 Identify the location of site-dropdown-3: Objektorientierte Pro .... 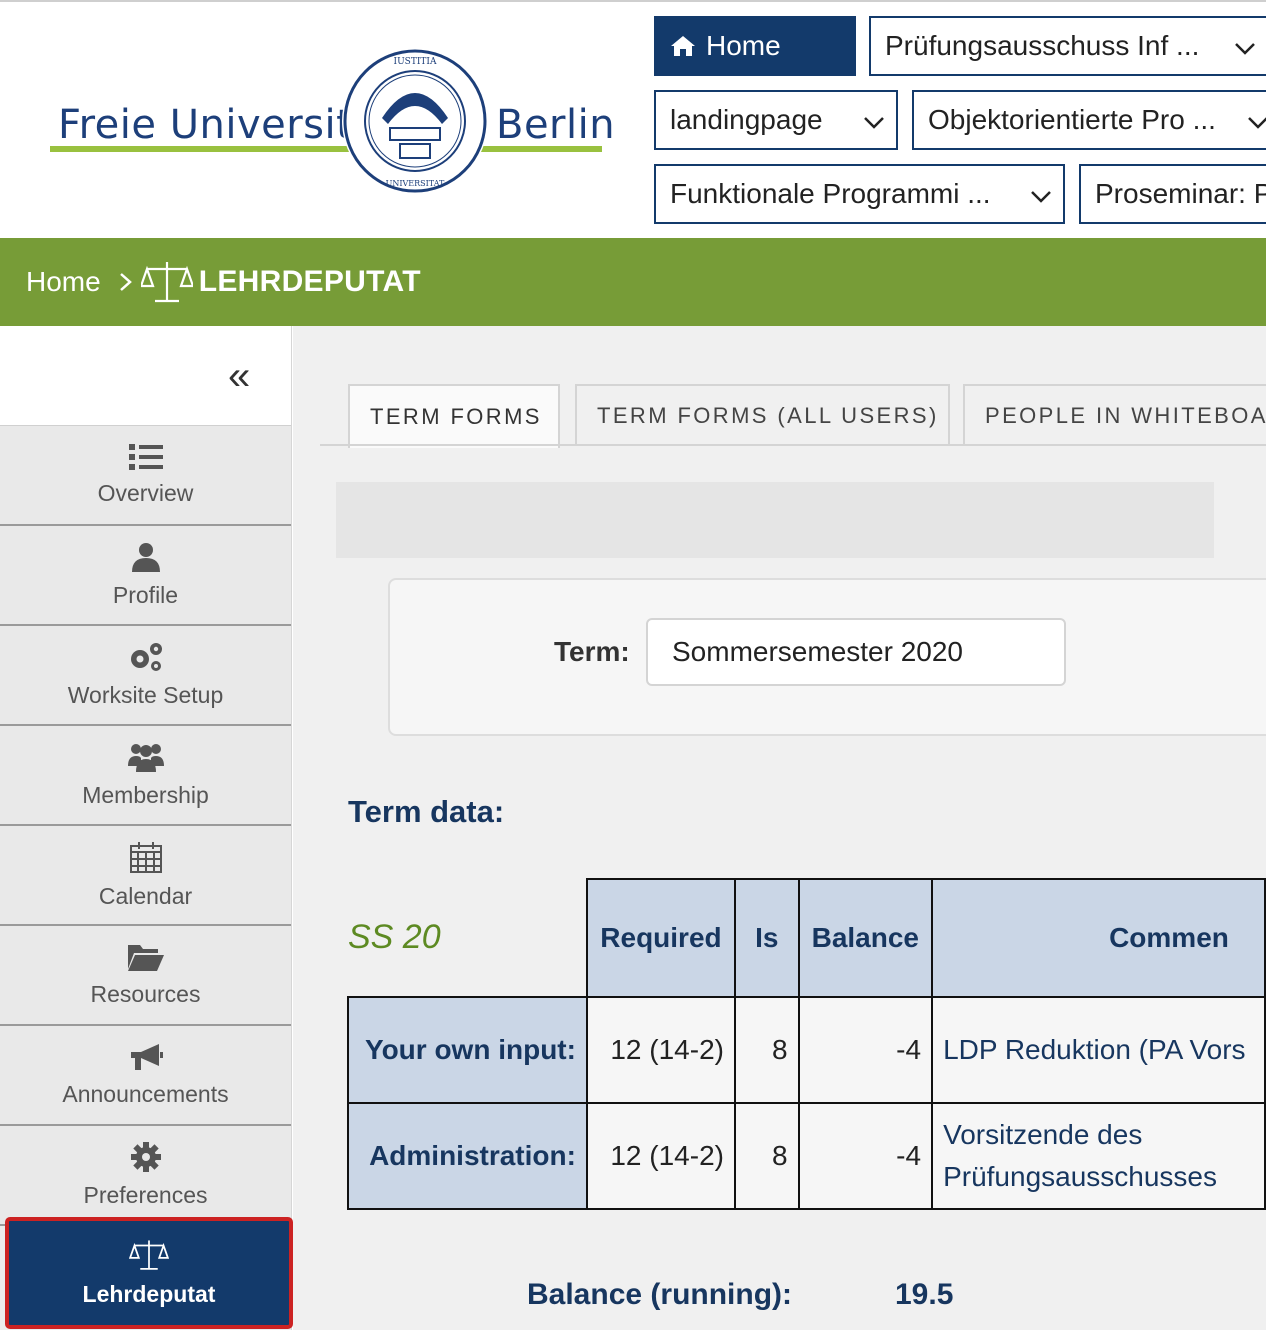
(1089, 120).